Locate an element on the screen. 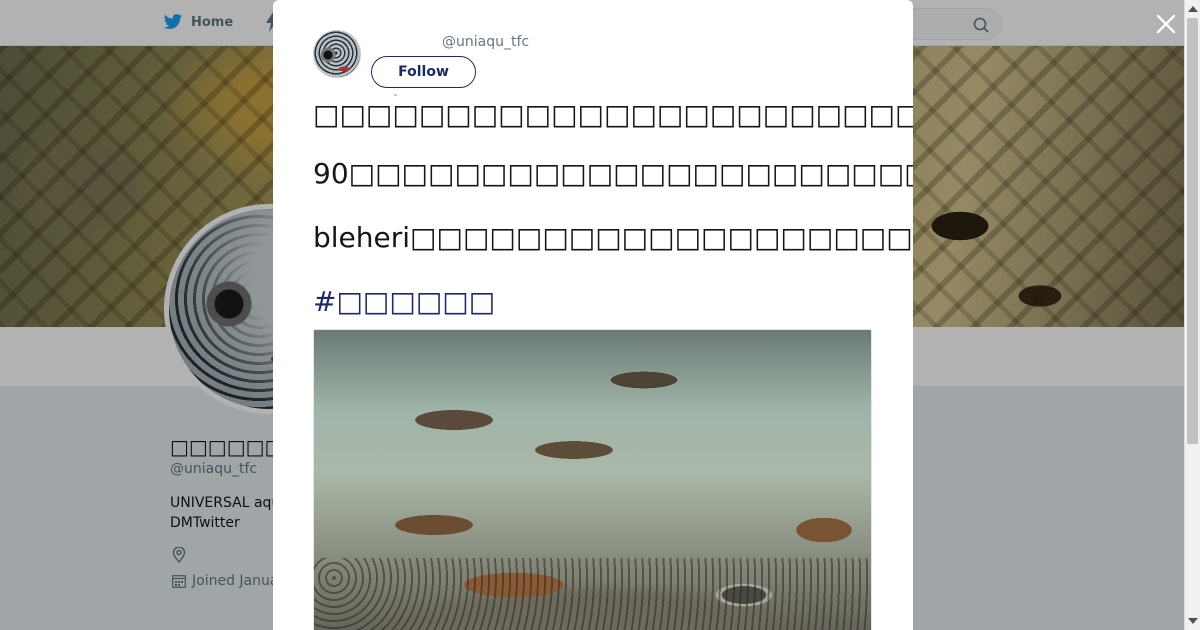 This screenshot has width=1200, height=630. scrollbar-thumb is located at coordinates (1192, 231).